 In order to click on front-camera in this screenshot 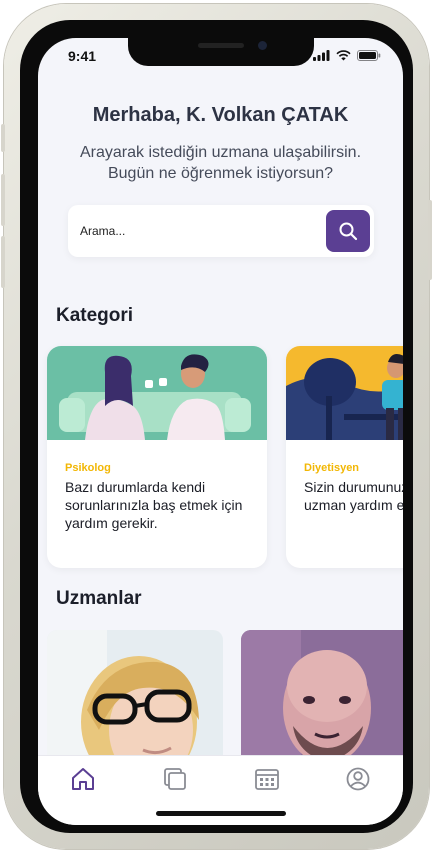, I will do `click(262, 45)`.